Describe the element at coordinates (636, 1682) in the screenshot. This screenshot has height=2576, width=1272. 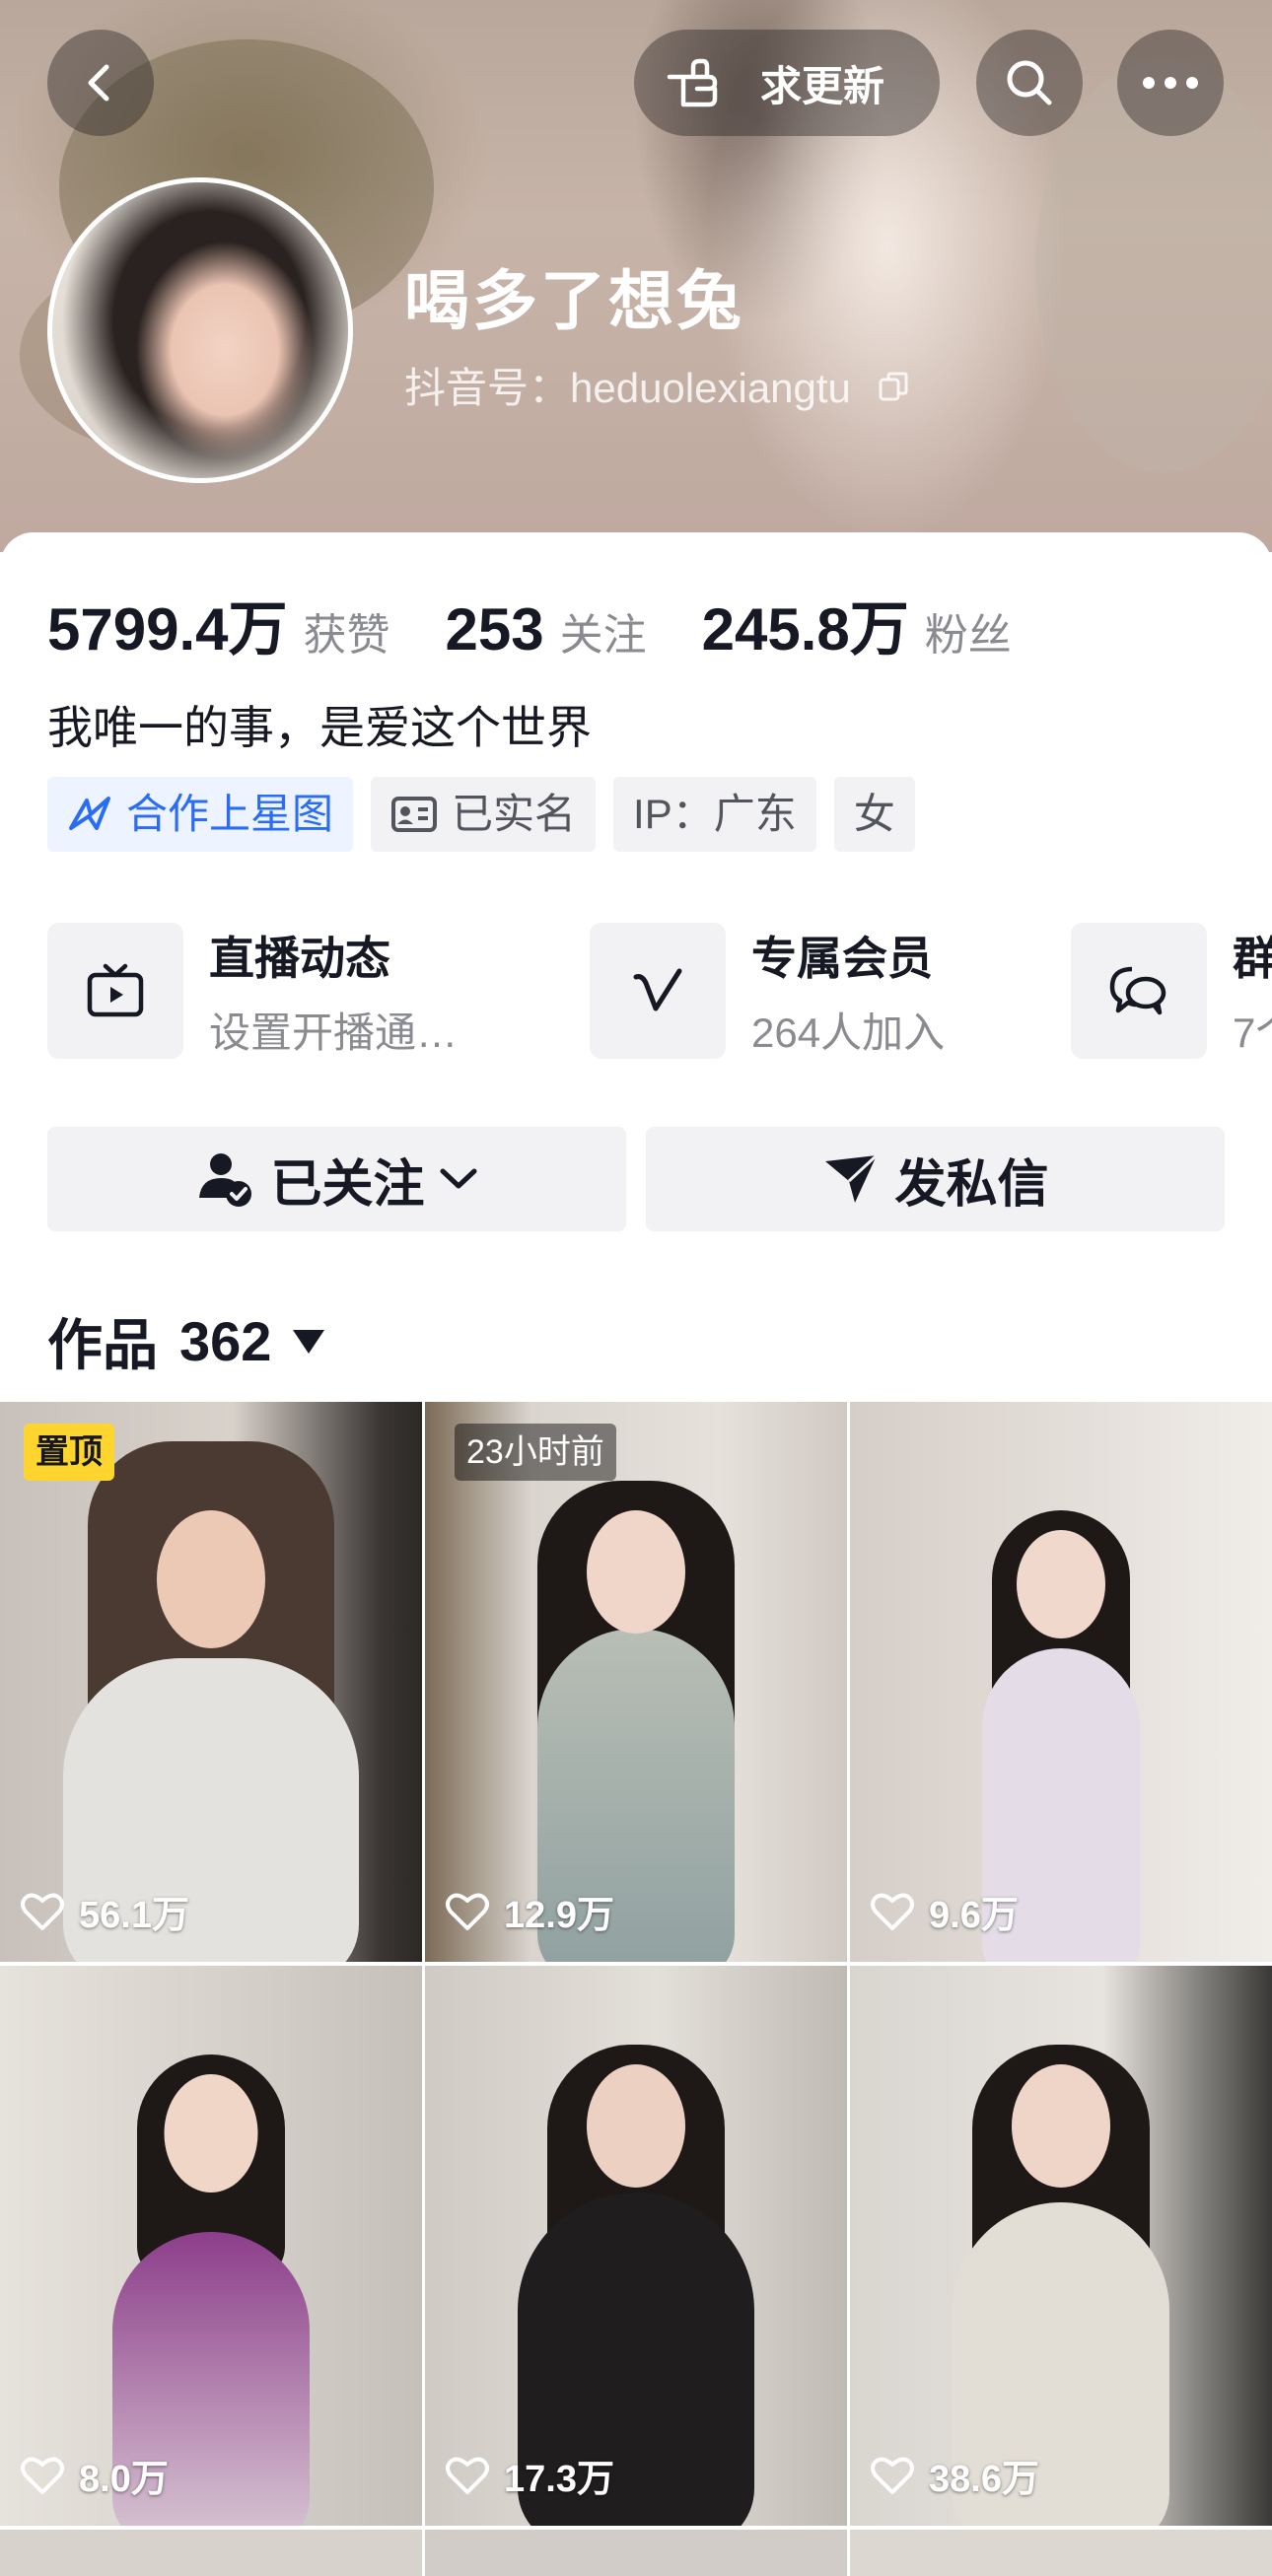
I see `video-thumbnail: 23小时前 12.9万` at that location.